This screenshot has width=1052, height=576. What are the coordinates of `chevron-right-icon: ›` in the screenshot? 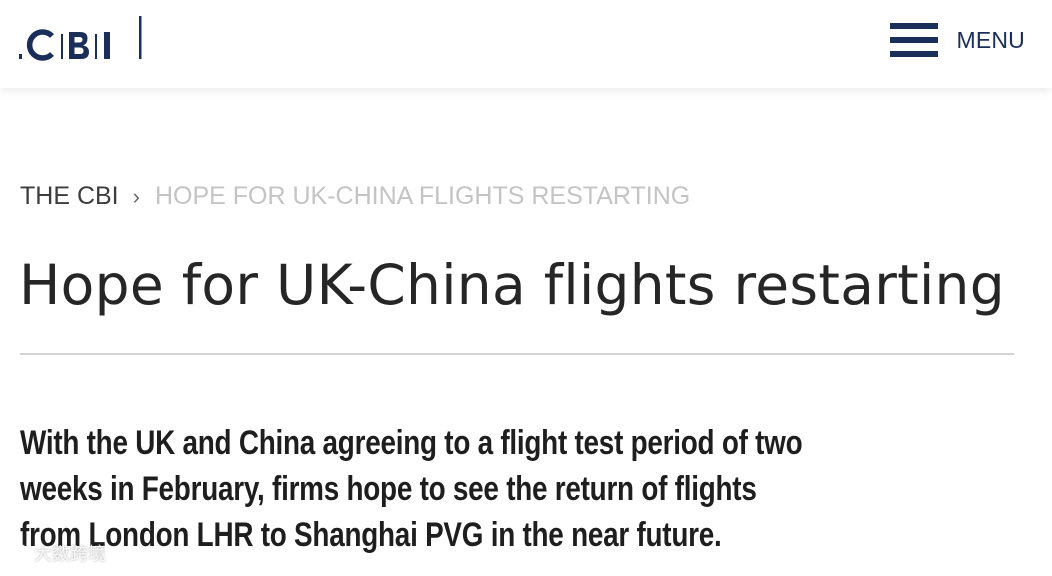 It's located at (136, 196).